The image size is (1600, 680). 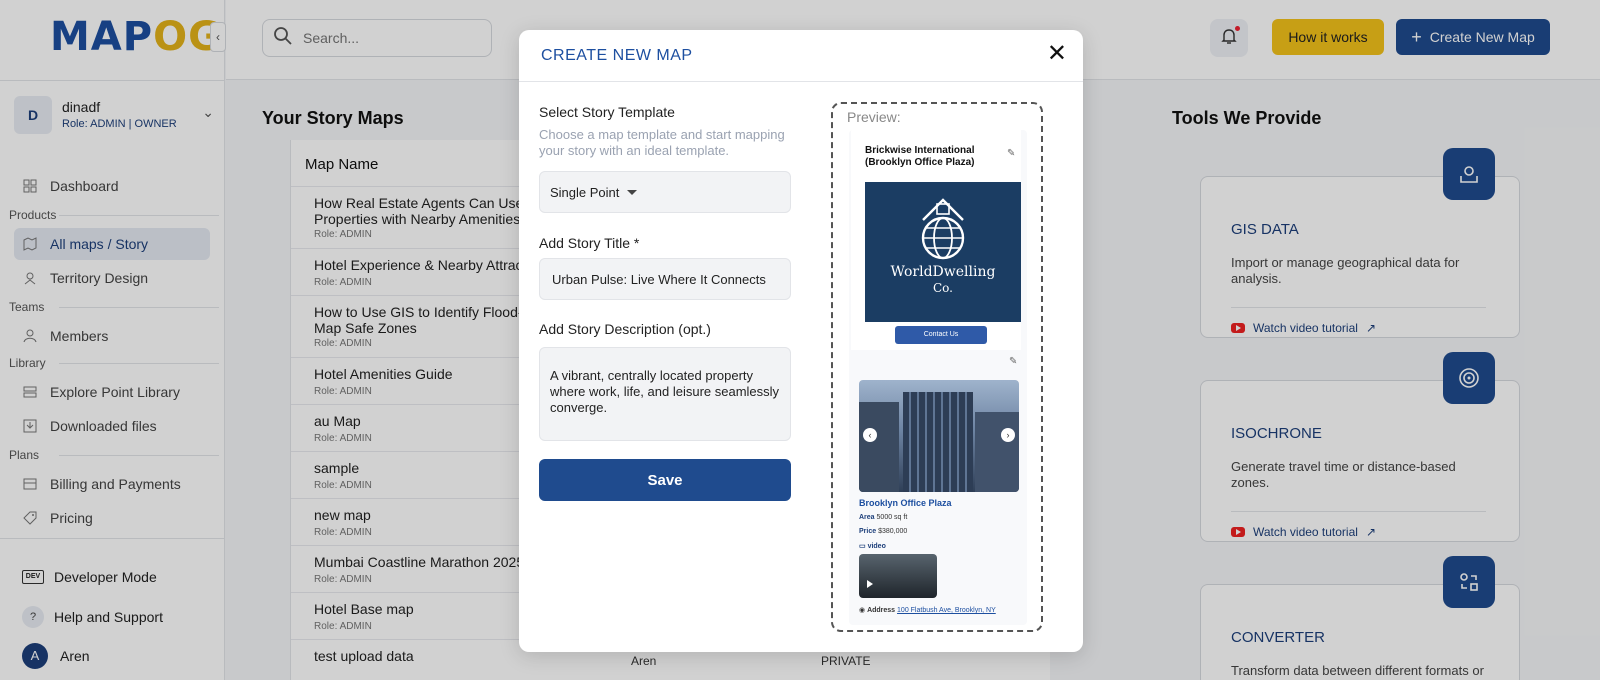 I want to click on story-description-label: Add Story Description (opt.), so click(x=625, y=329).